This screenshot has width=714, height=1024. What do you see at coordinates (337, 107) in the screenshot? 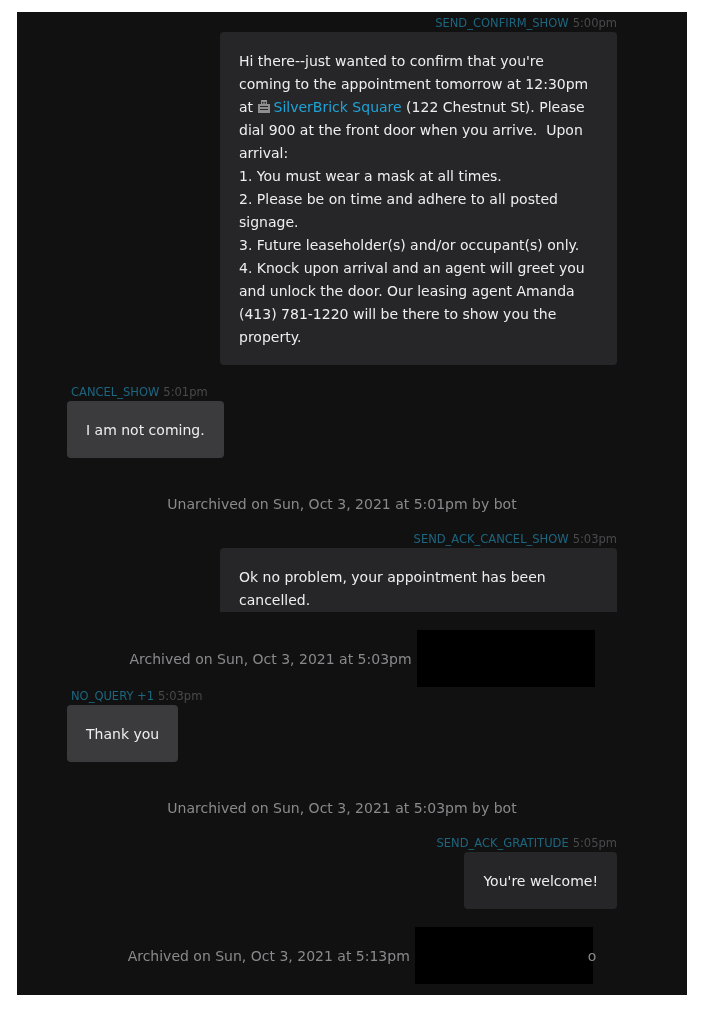
I see `location-link: SilverBrick Square` at bounding box center [337, 107].